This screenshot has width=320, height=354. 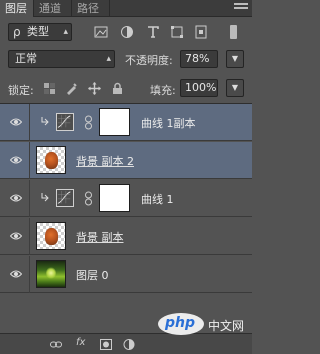 What do you see at coordinates (177, 32) in the screenshot?
I see `shape-filter-icon` at bounding box center [177, 32].